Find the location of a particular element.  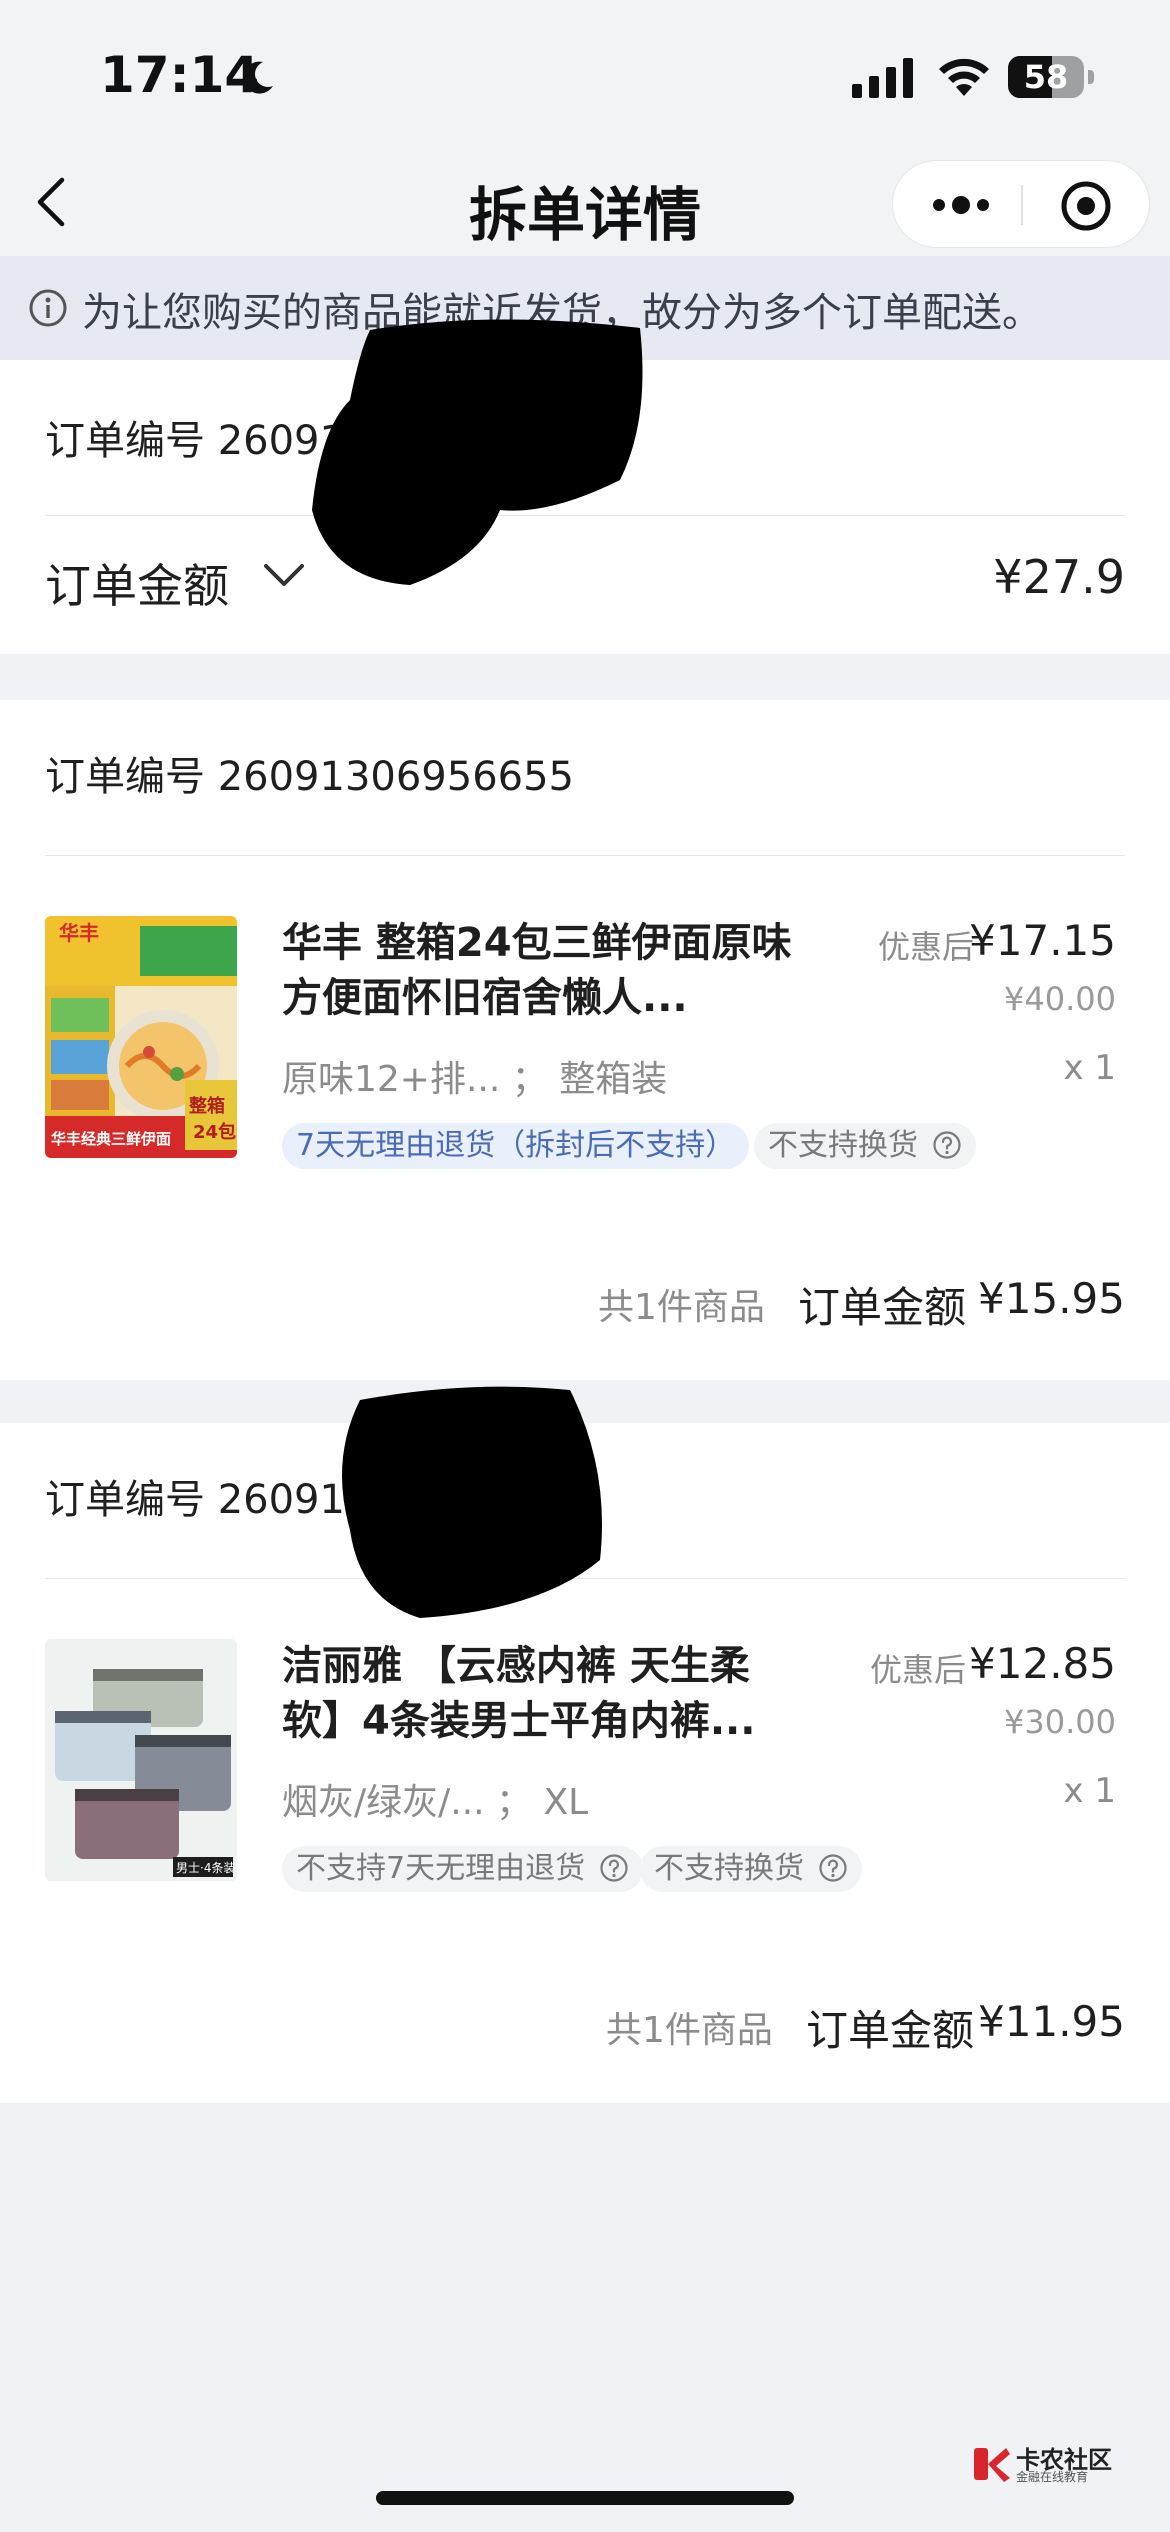

watermark-logo-icon is located at coordinates (992, 2465).